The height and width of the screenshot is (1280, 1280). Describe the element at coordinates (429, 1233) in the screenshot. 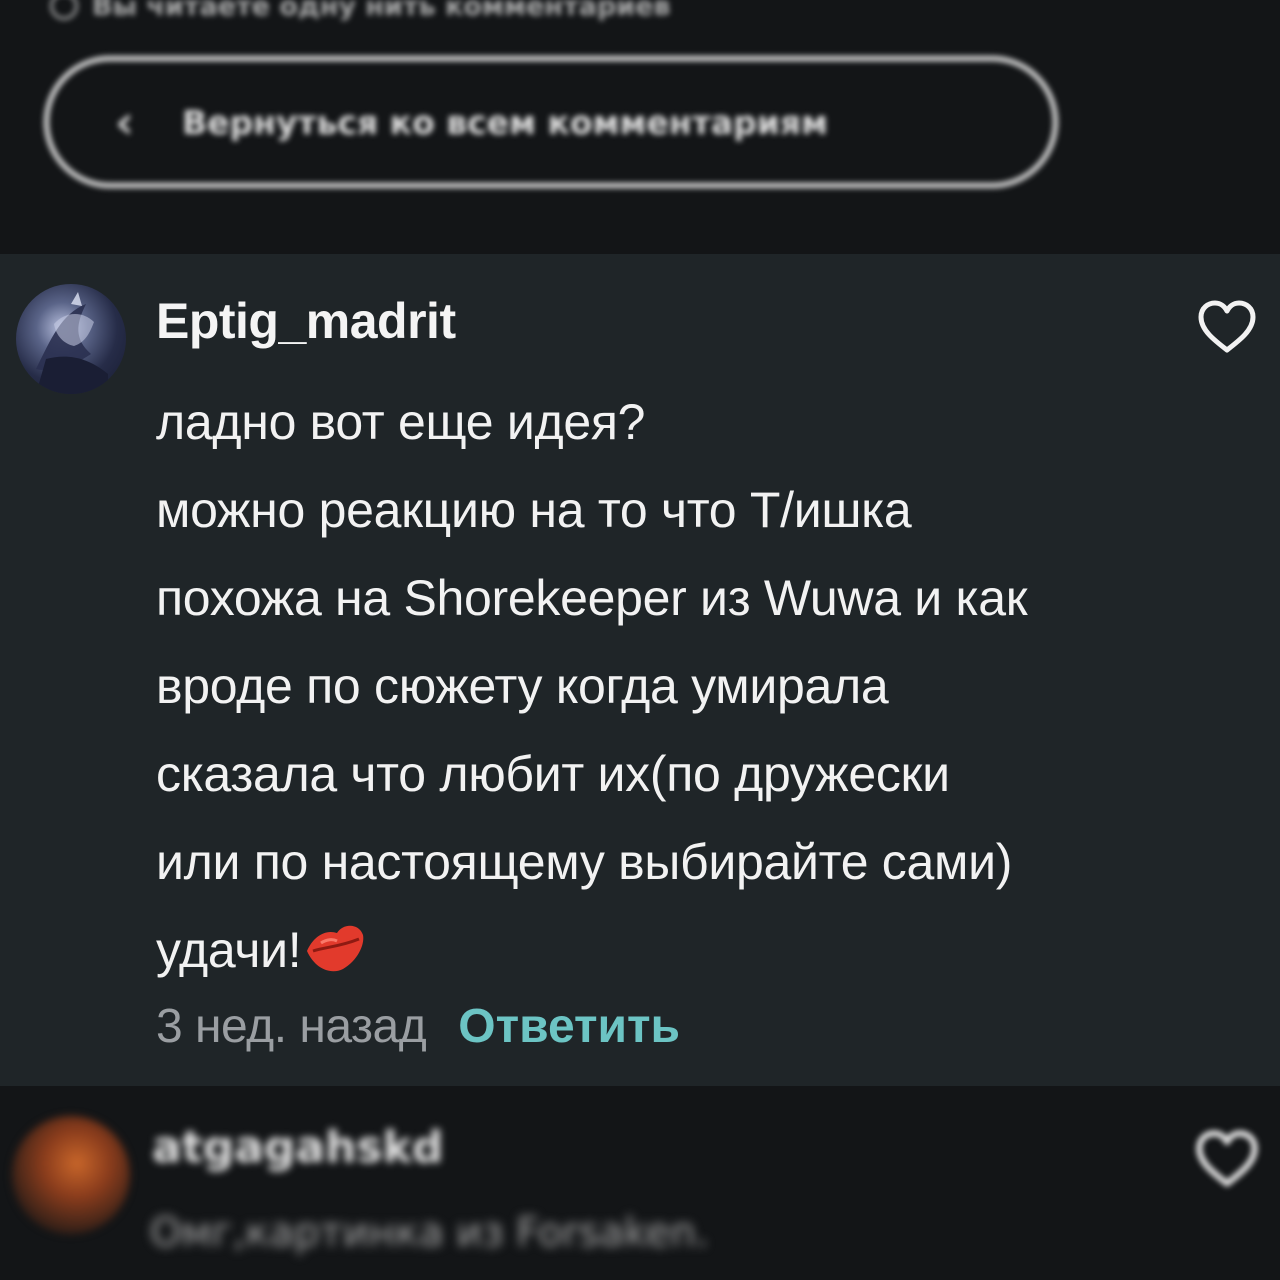

I see `next-comment-text: Омг,картинка из Forsaken.` at that location.